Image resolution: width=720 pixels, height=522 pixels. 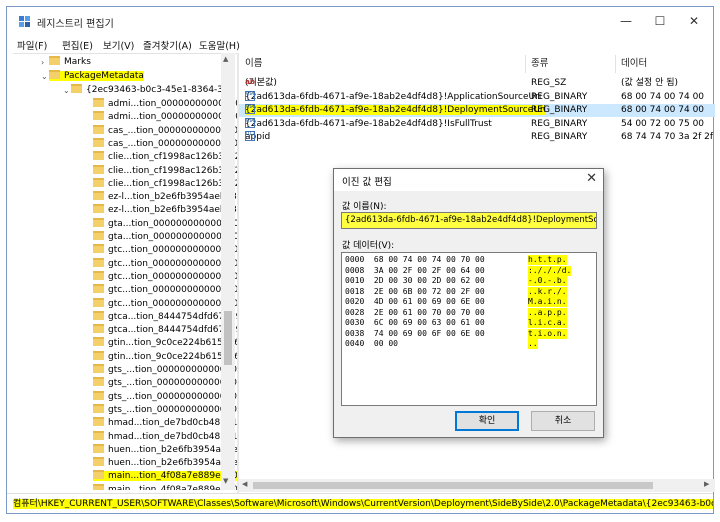 I want to click on tree-item-label: main...tion_4f08a7e889e9807, so click(x=172, y=487).